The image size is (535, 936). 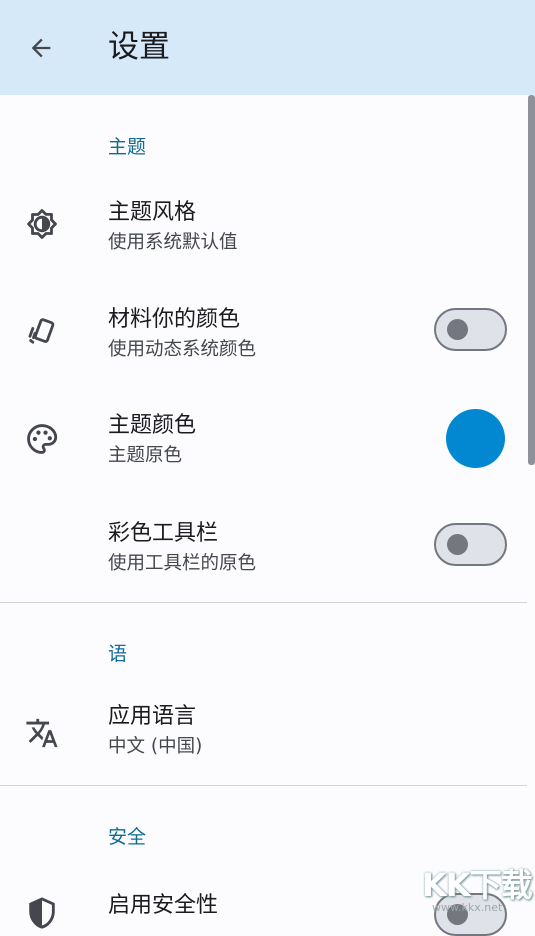 I want to click on arrow-back-icon, so click(x=41, y=48).